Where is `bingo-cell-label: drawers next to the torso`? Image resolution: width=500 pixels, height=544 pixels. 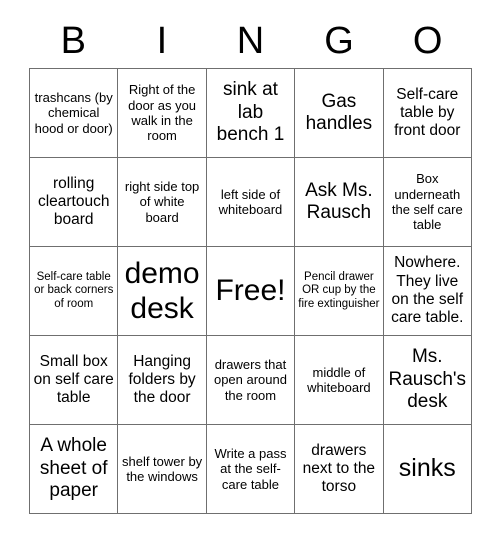
bingo-cell-label: drawers next to the torso is located at coordinates (339, 468).